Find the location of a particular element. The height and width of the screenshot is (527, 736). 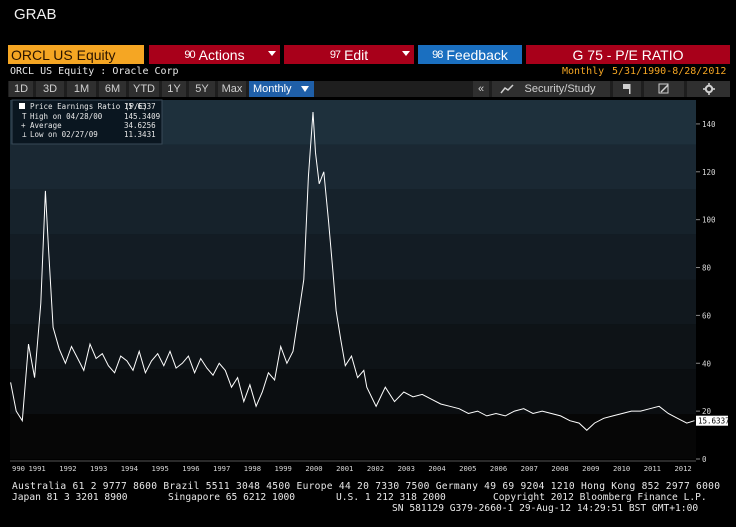

x-tick-label: 1995 is located at coordinates (160, 468).